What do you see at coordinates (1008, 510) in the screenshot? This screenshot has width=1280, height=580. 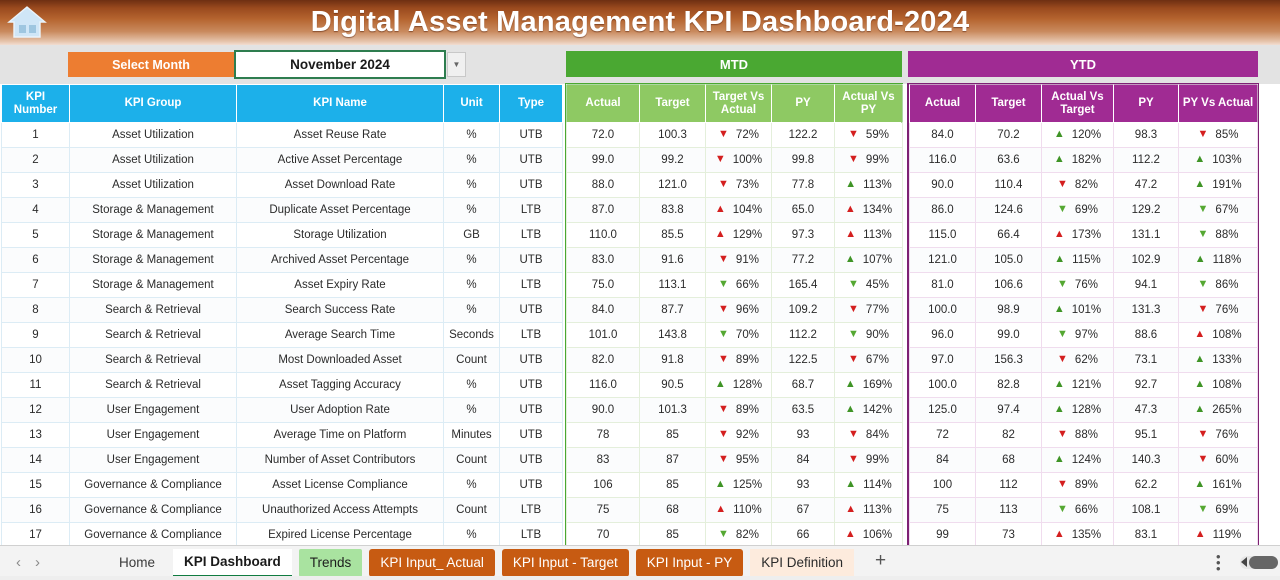 I see `cell-ytd-target: 113` at bounding box center [1008, 510].